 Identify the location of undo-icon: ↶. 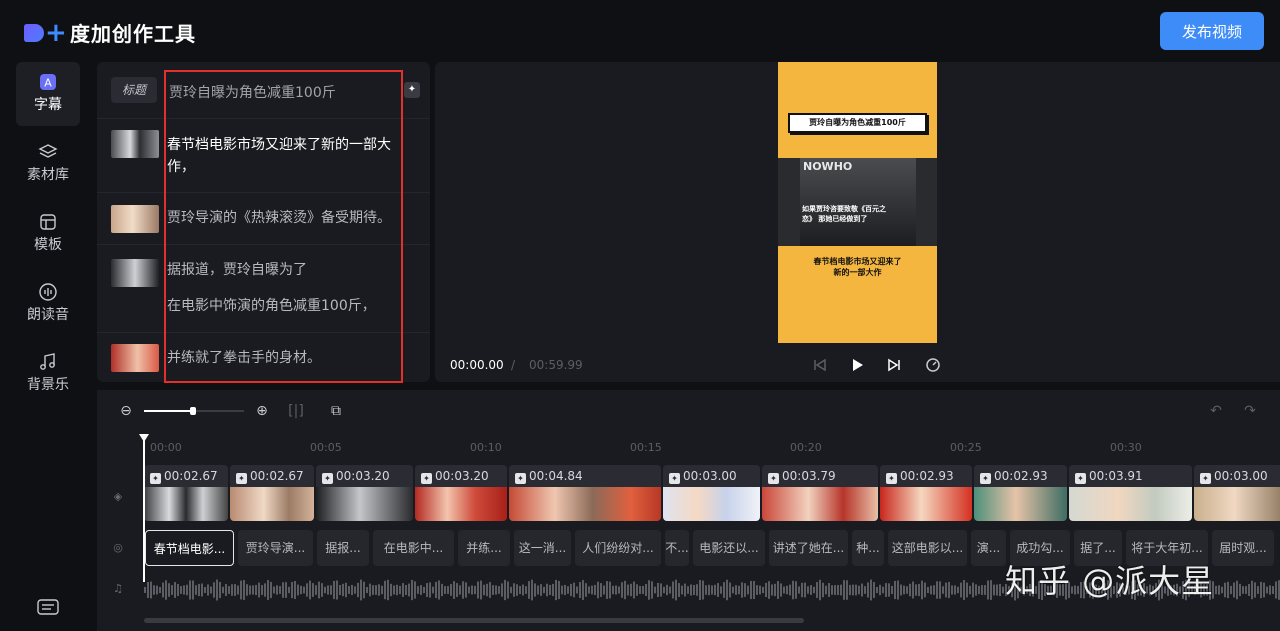
(1216, 411).